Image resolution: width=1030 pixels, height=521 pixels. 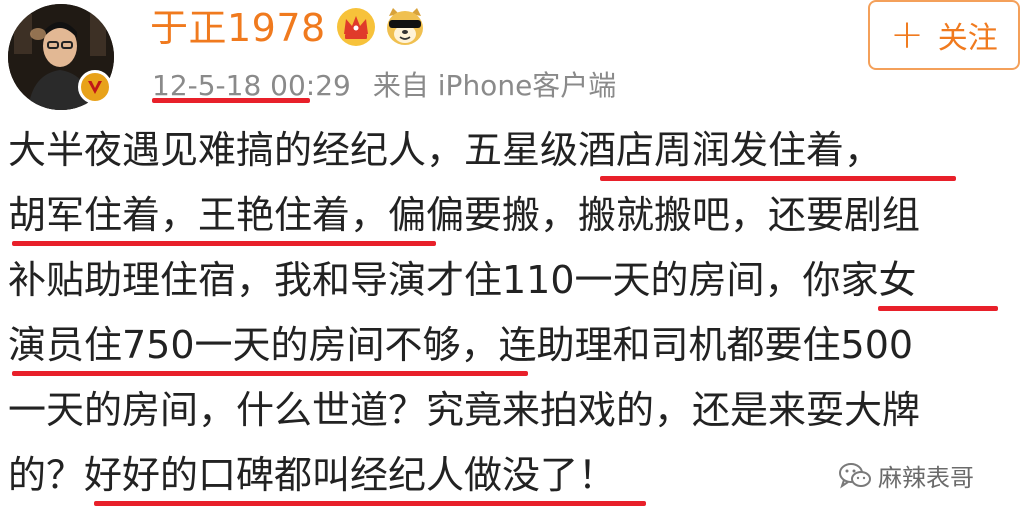 I want to click on content-line-text: 演员住750一天的房间不够，连助理和司机都要住500, so click(x=461, y=345).